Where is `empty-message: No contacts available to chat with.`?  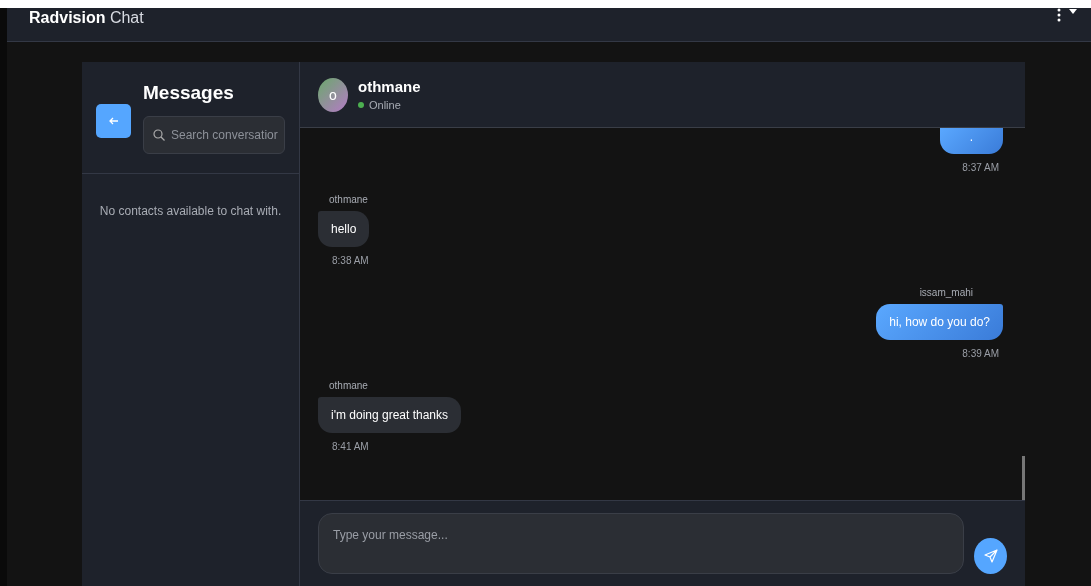 empty-message: No contacts available to chat with. is located at coordinates (190, 211).